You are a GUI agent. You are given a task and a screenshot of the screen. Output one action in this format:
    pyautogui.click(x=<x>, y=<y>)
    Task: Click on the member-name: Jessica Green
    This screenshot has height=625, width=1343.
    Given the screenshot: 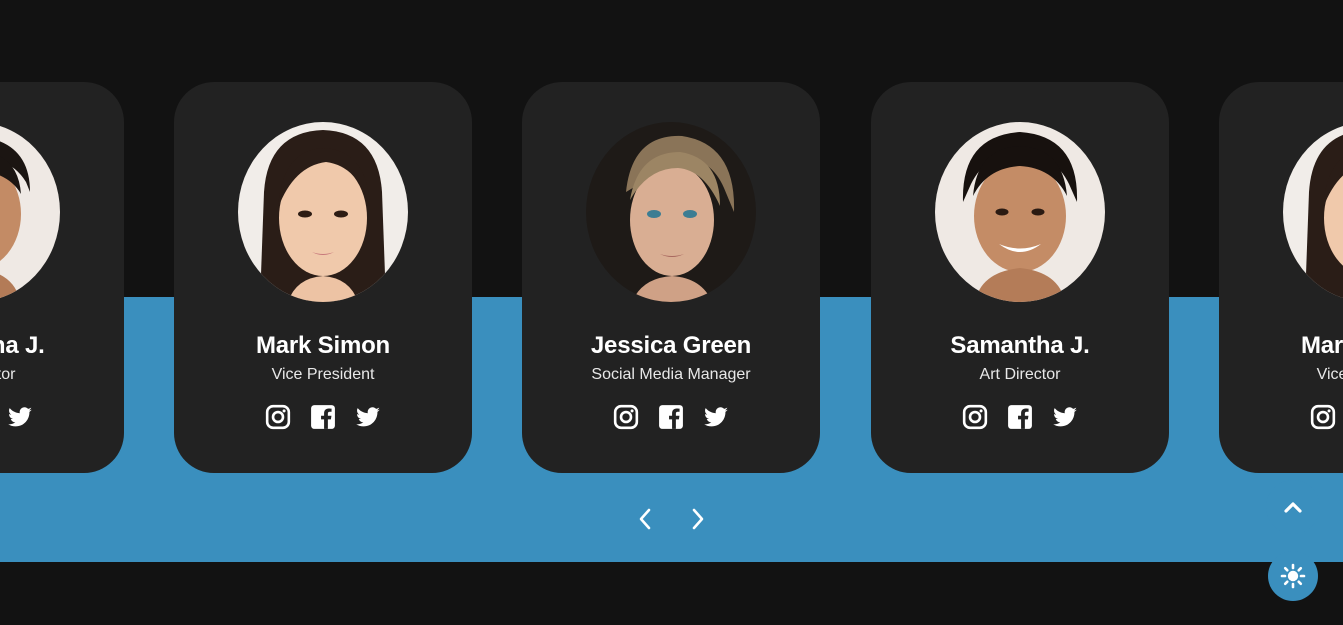 What is the action you would take?
    pyautogui.click(x=671, y=345)
    